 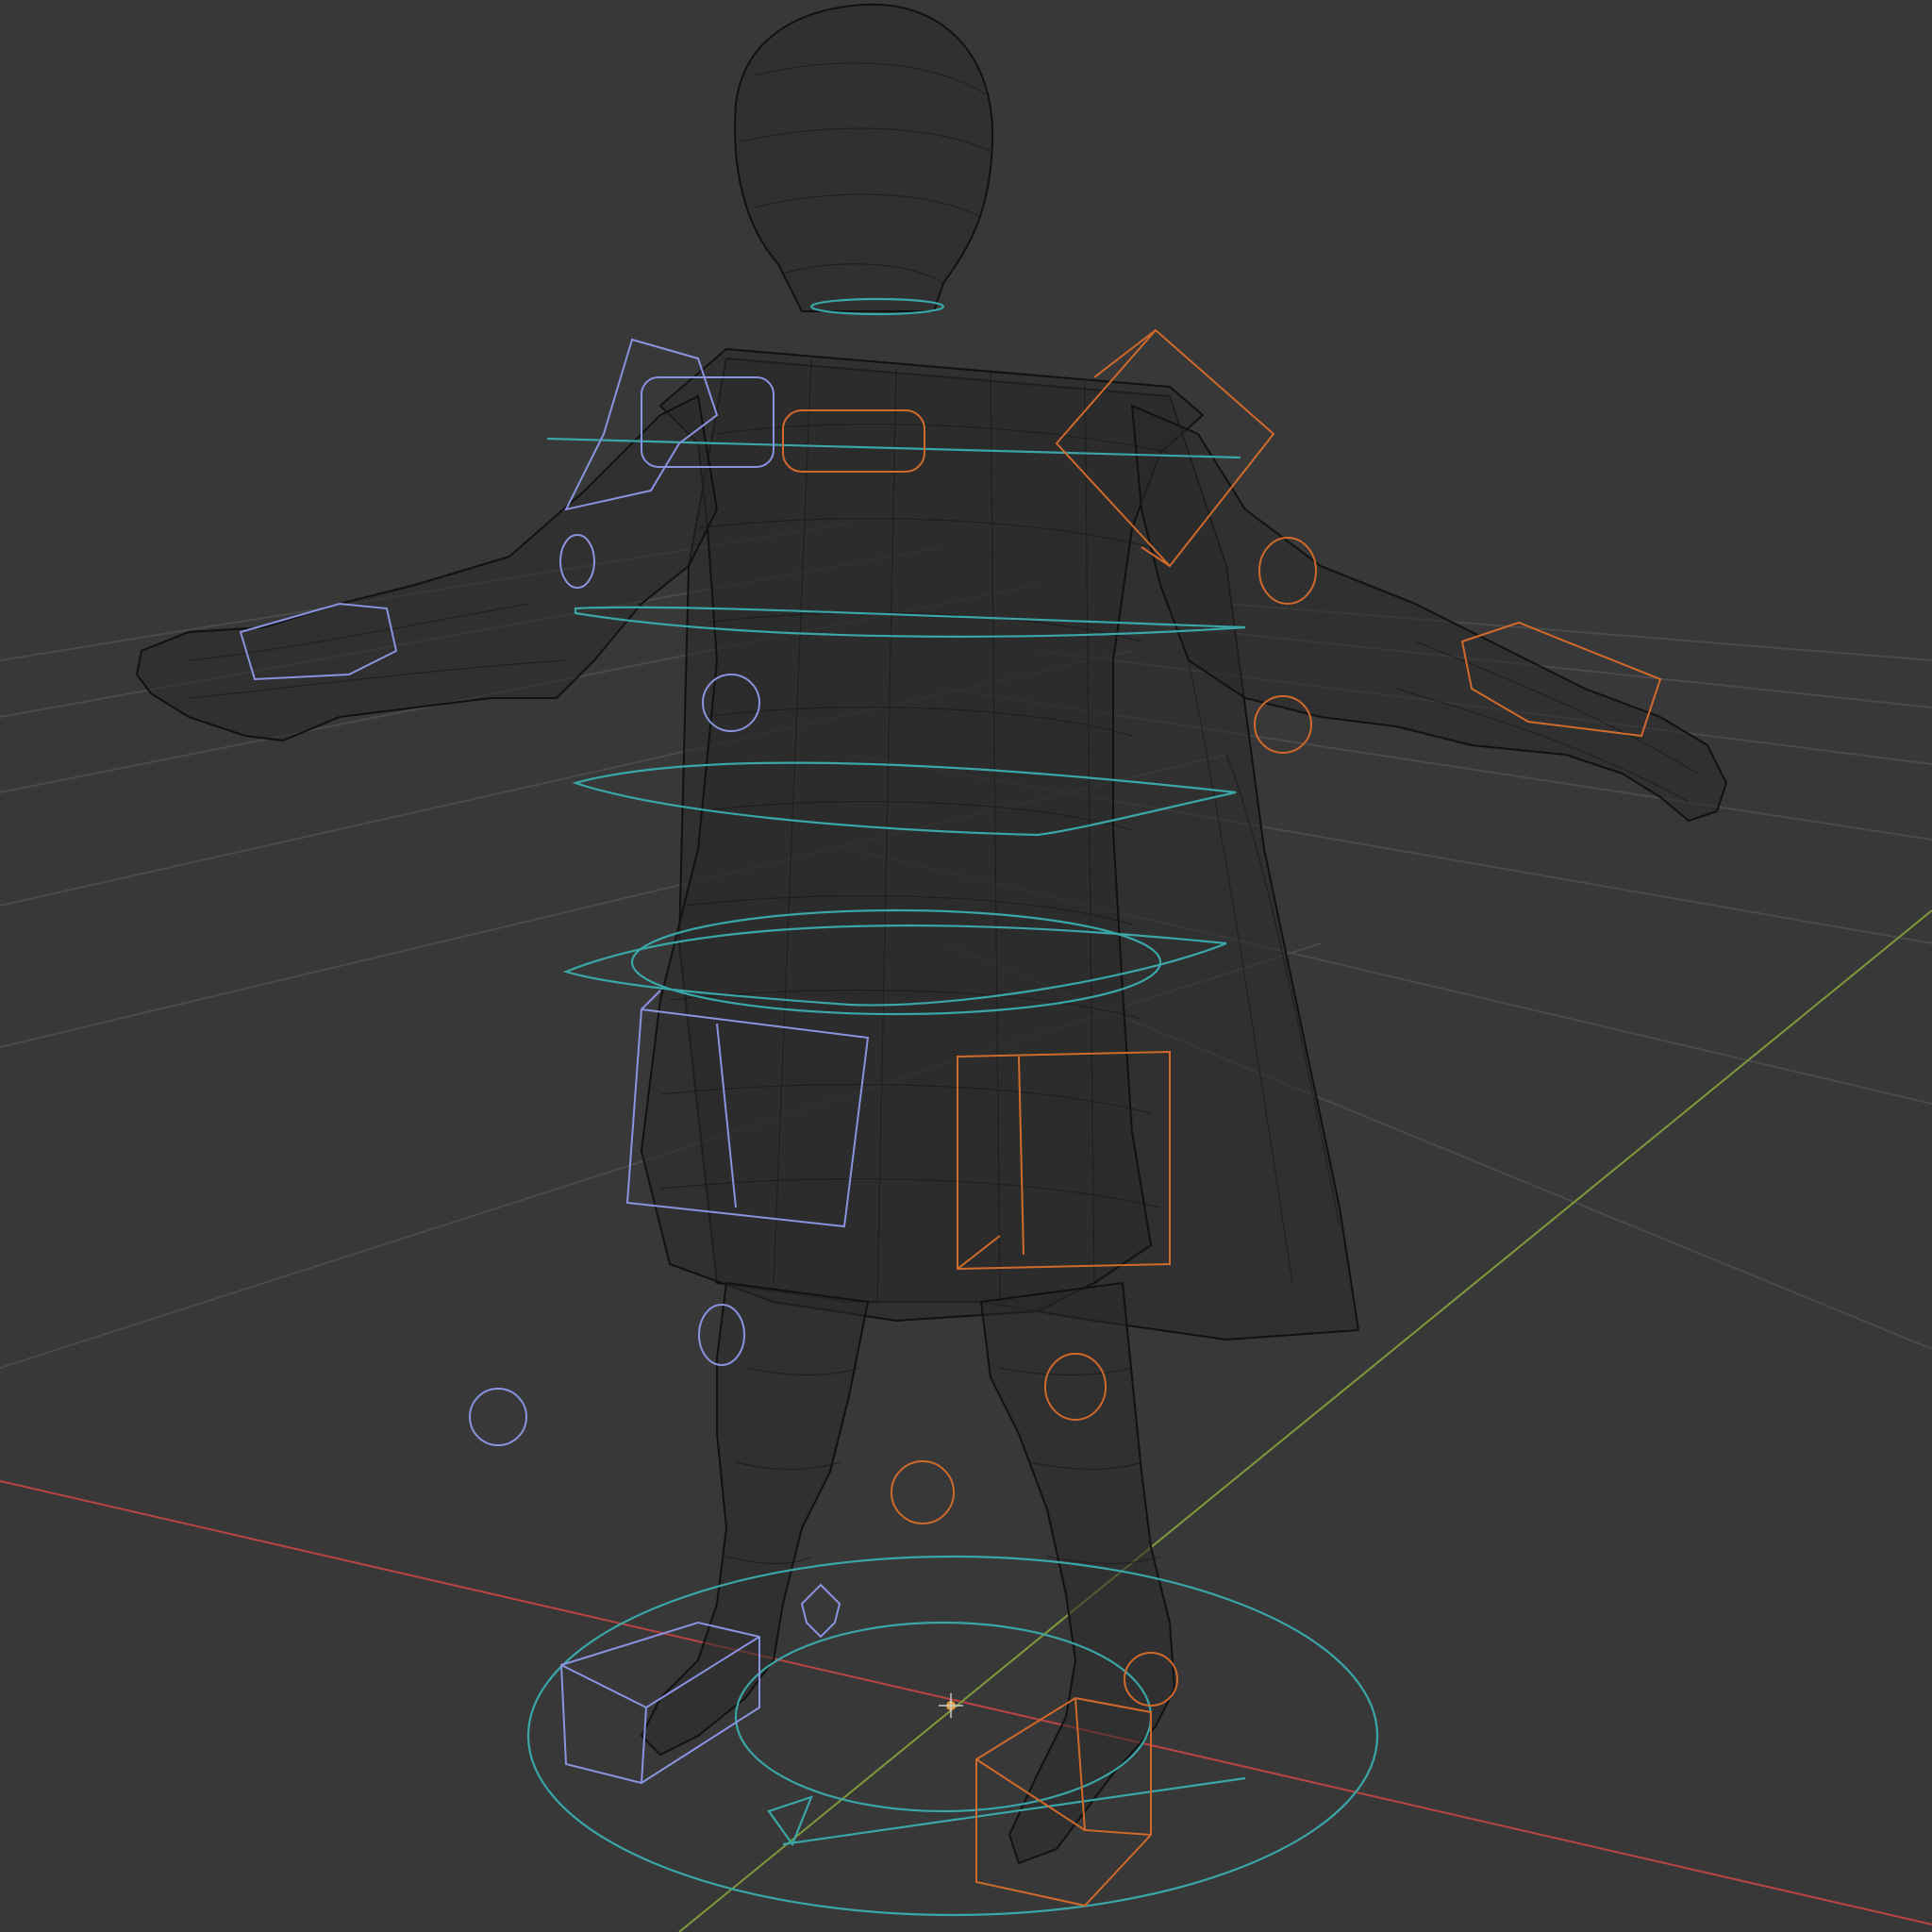 What do you see at coordinates (821, 1611) in the screenshot?
I see `left-heel-control` at bounding box center [821, 1611].